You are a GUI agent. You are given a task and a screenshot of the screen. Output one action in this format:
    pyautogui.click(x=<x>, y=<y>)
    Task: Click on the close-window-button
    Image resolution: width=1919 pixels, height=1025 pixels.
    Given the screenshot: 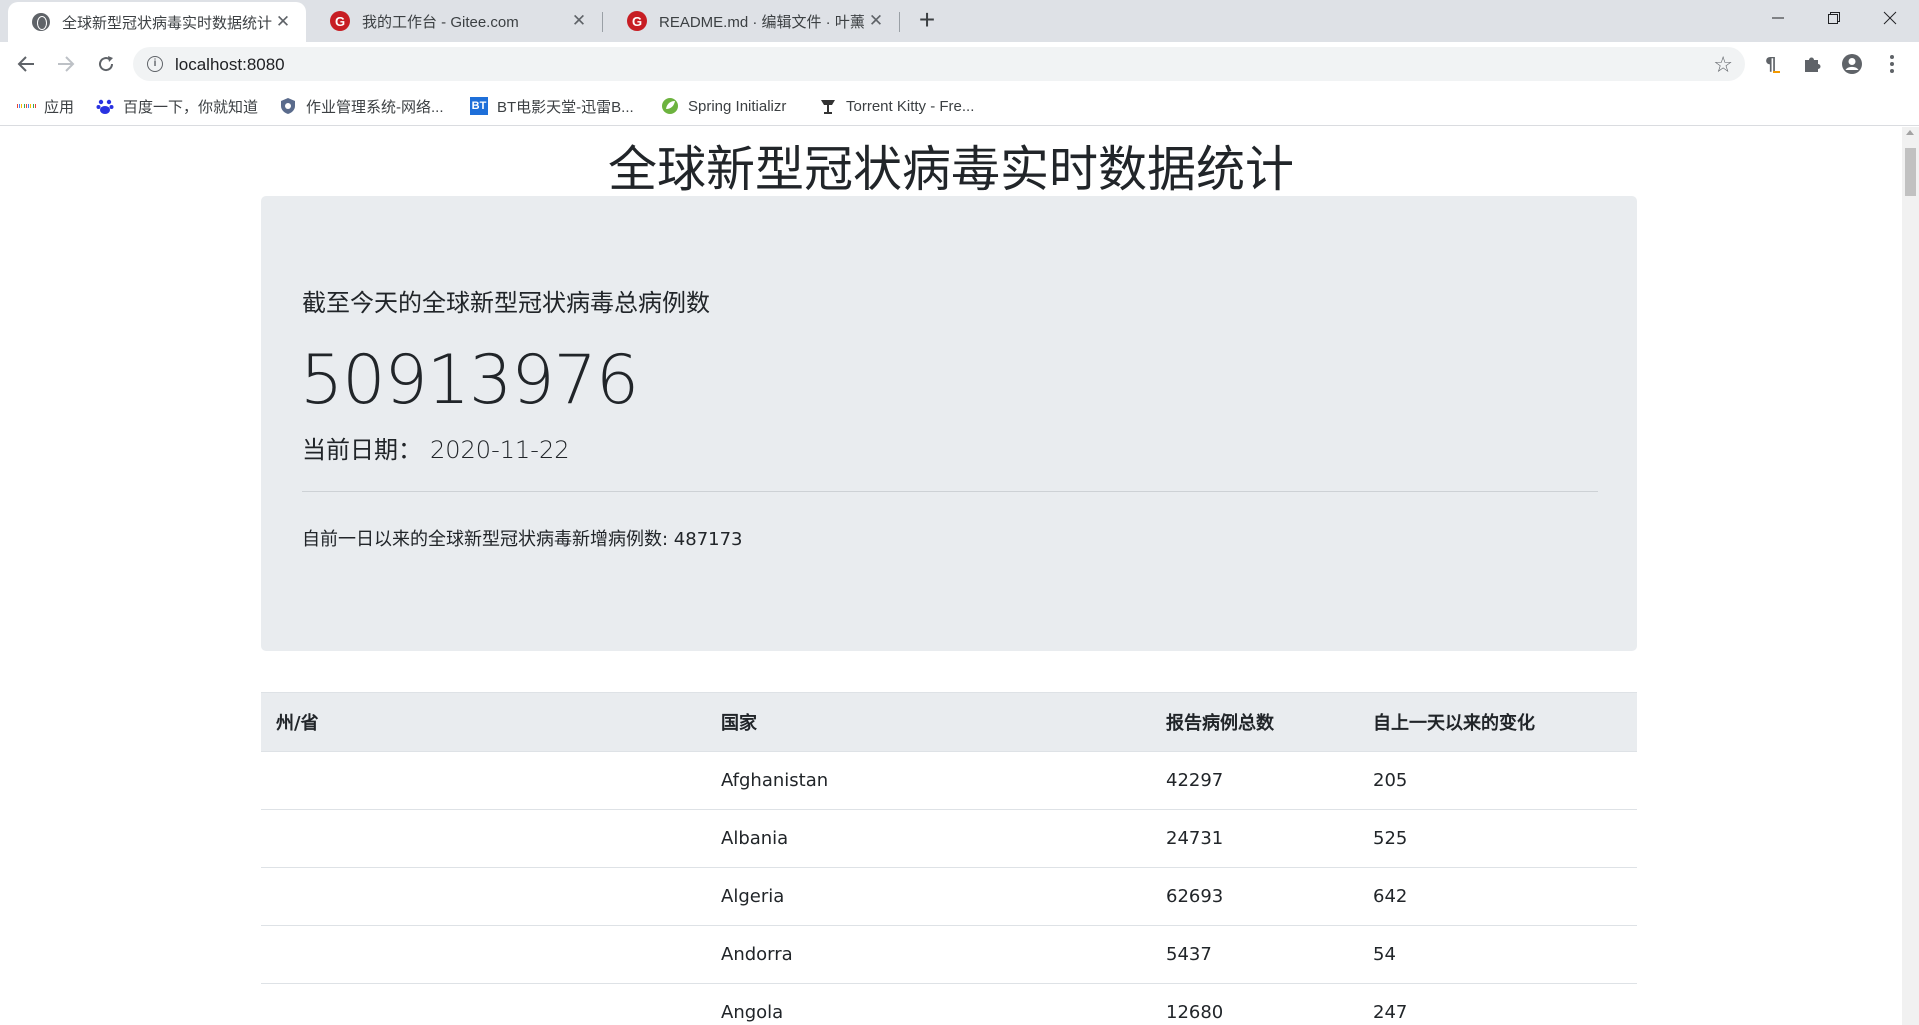 What is the action you would take?
    pyautogui.click(x=1890, y=18)
    